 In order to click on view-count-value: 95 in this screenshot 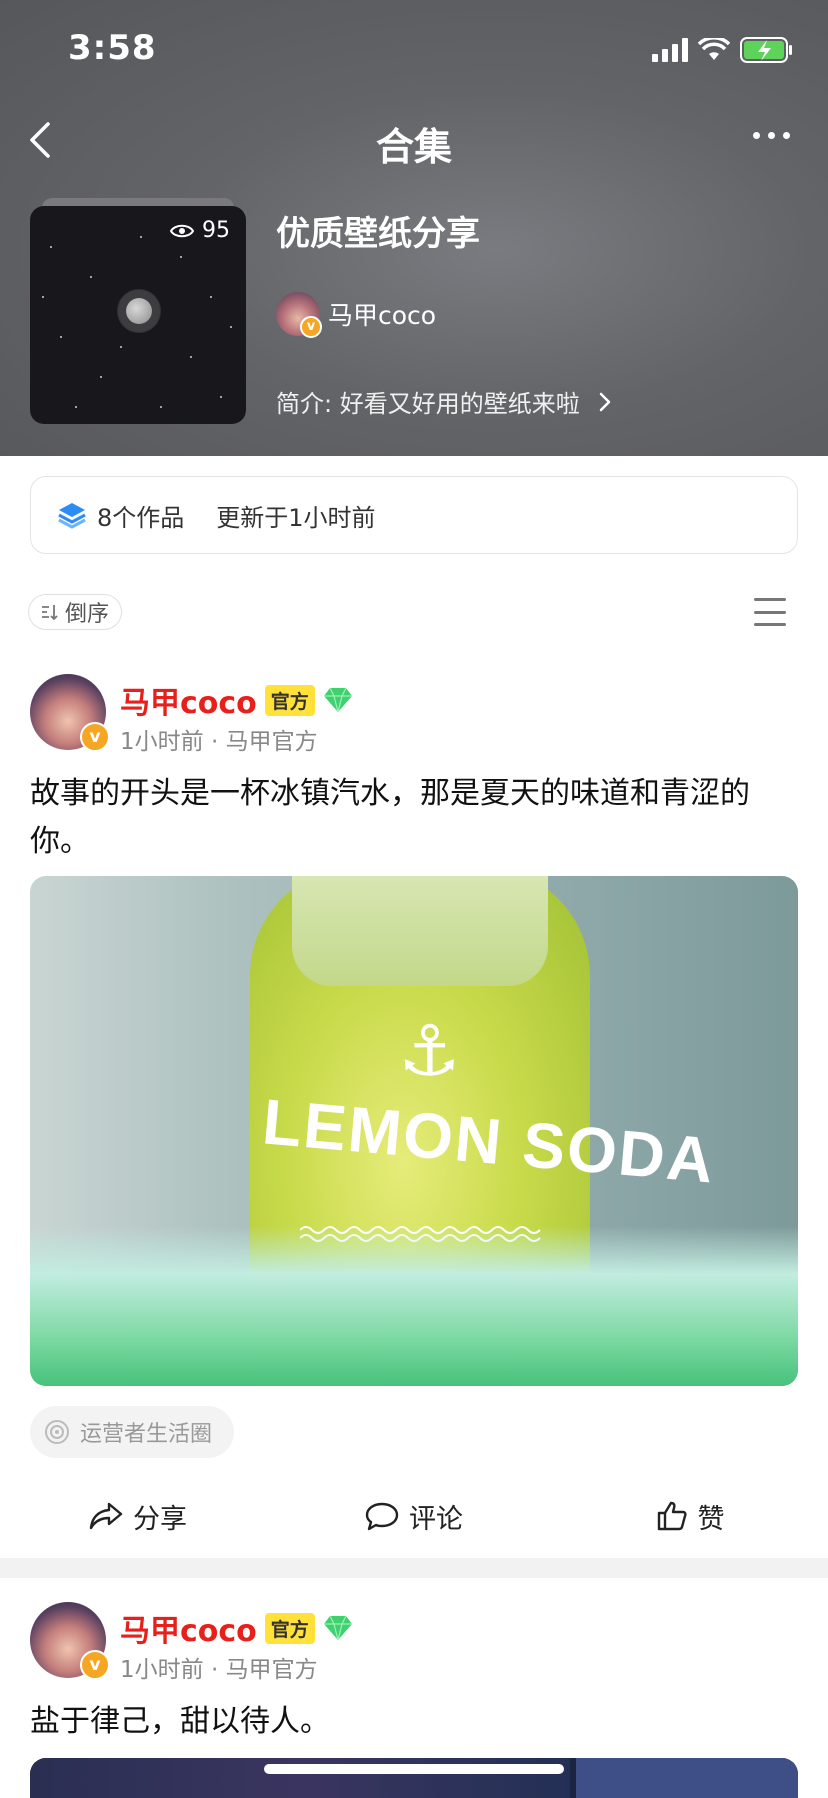, I will do `click(216, 230)`.